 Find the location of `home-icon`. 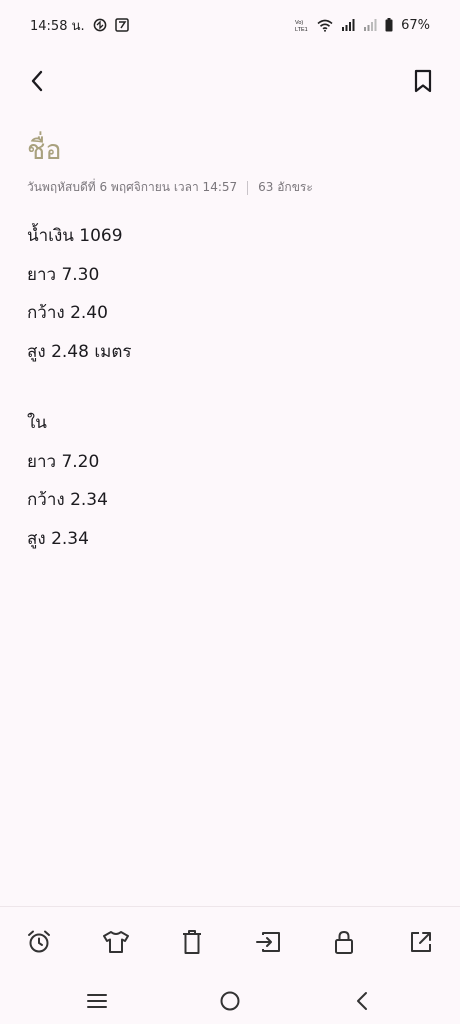

home-icon is located at coordinates (230, 1001).